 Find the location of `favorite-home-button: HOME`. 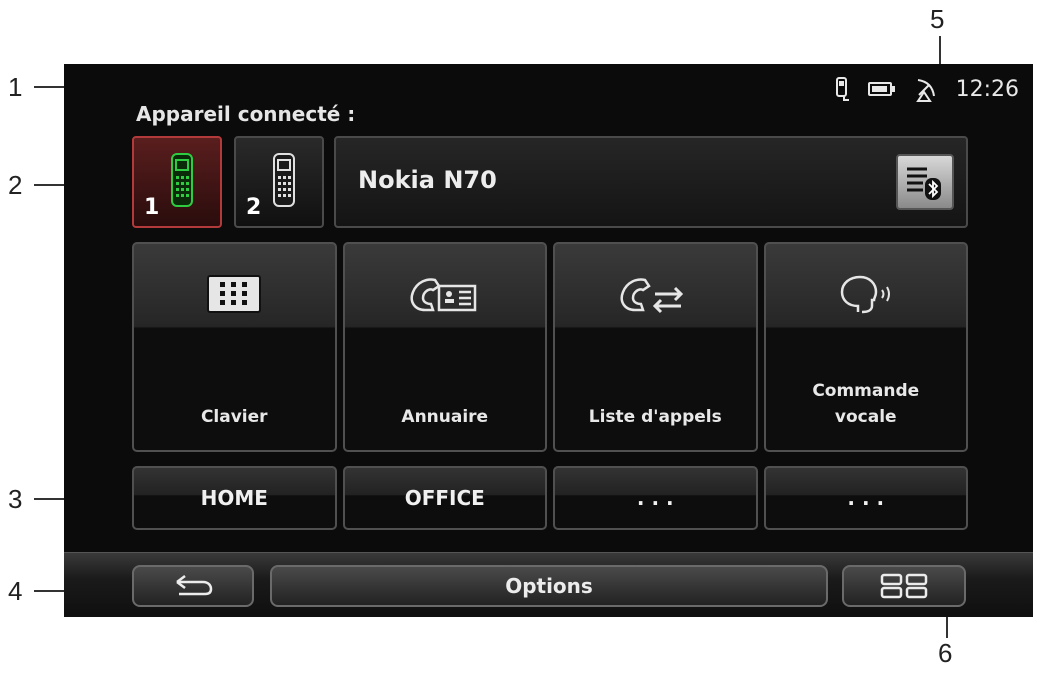

favorite-home-button: HOME is located at coordinates (234, 498).